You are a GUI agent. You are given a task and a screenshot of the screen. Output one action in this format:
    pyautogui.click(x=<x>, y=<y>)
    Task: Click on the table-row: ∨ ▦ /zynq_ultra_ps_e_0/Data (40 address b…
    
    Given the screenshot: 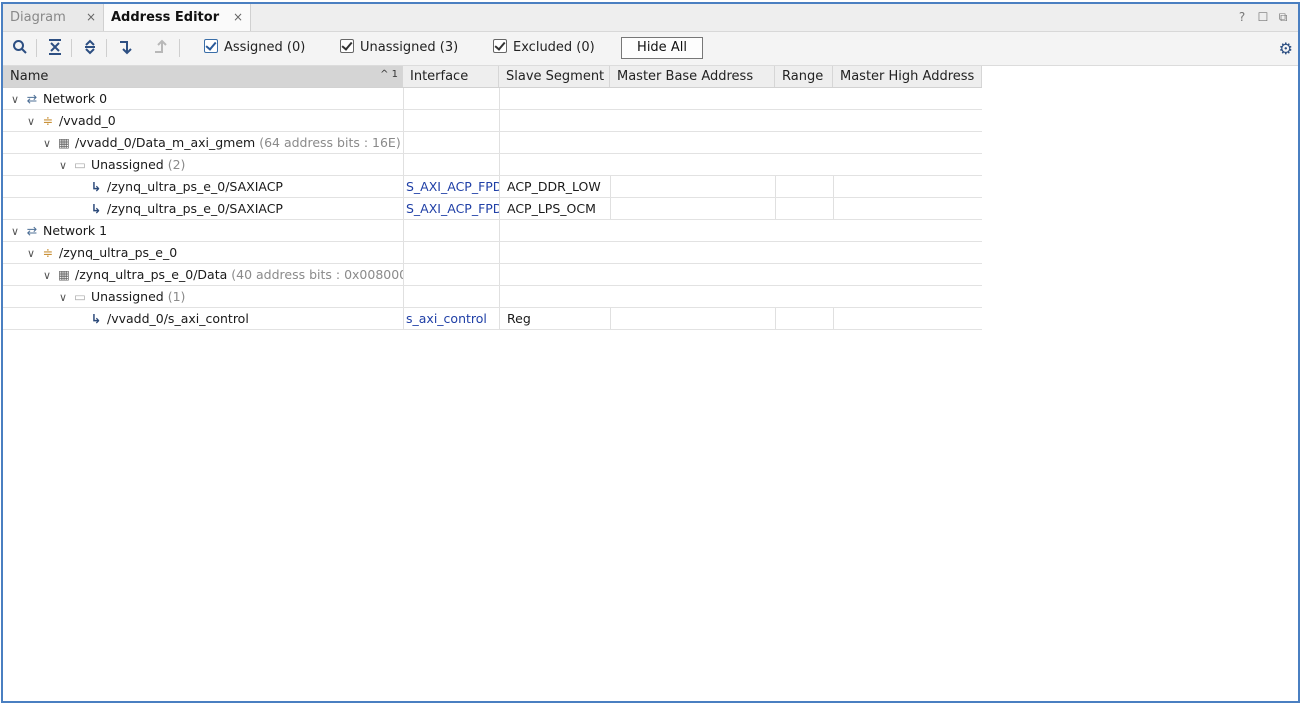 What is the action you would take?
    pyautogui.click(x=492, y=275)
    